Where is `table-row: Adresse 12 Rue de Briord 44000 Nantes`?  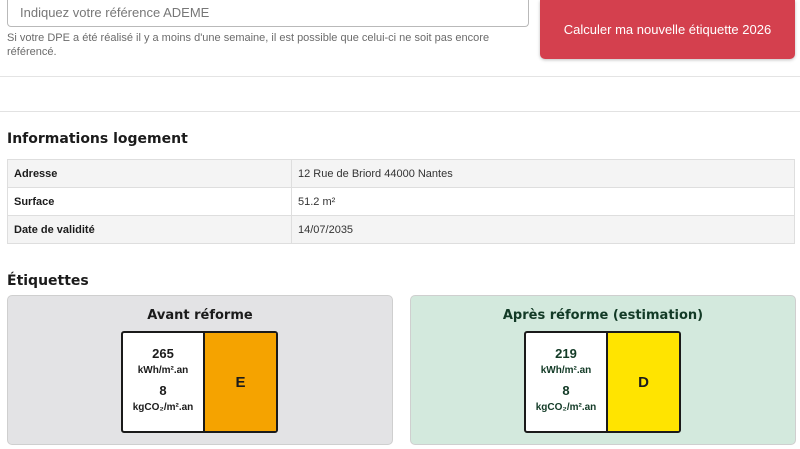
table-row: Adresse 12 Rue de Briord 44000 Nantes is located at coordinates (401, 173).